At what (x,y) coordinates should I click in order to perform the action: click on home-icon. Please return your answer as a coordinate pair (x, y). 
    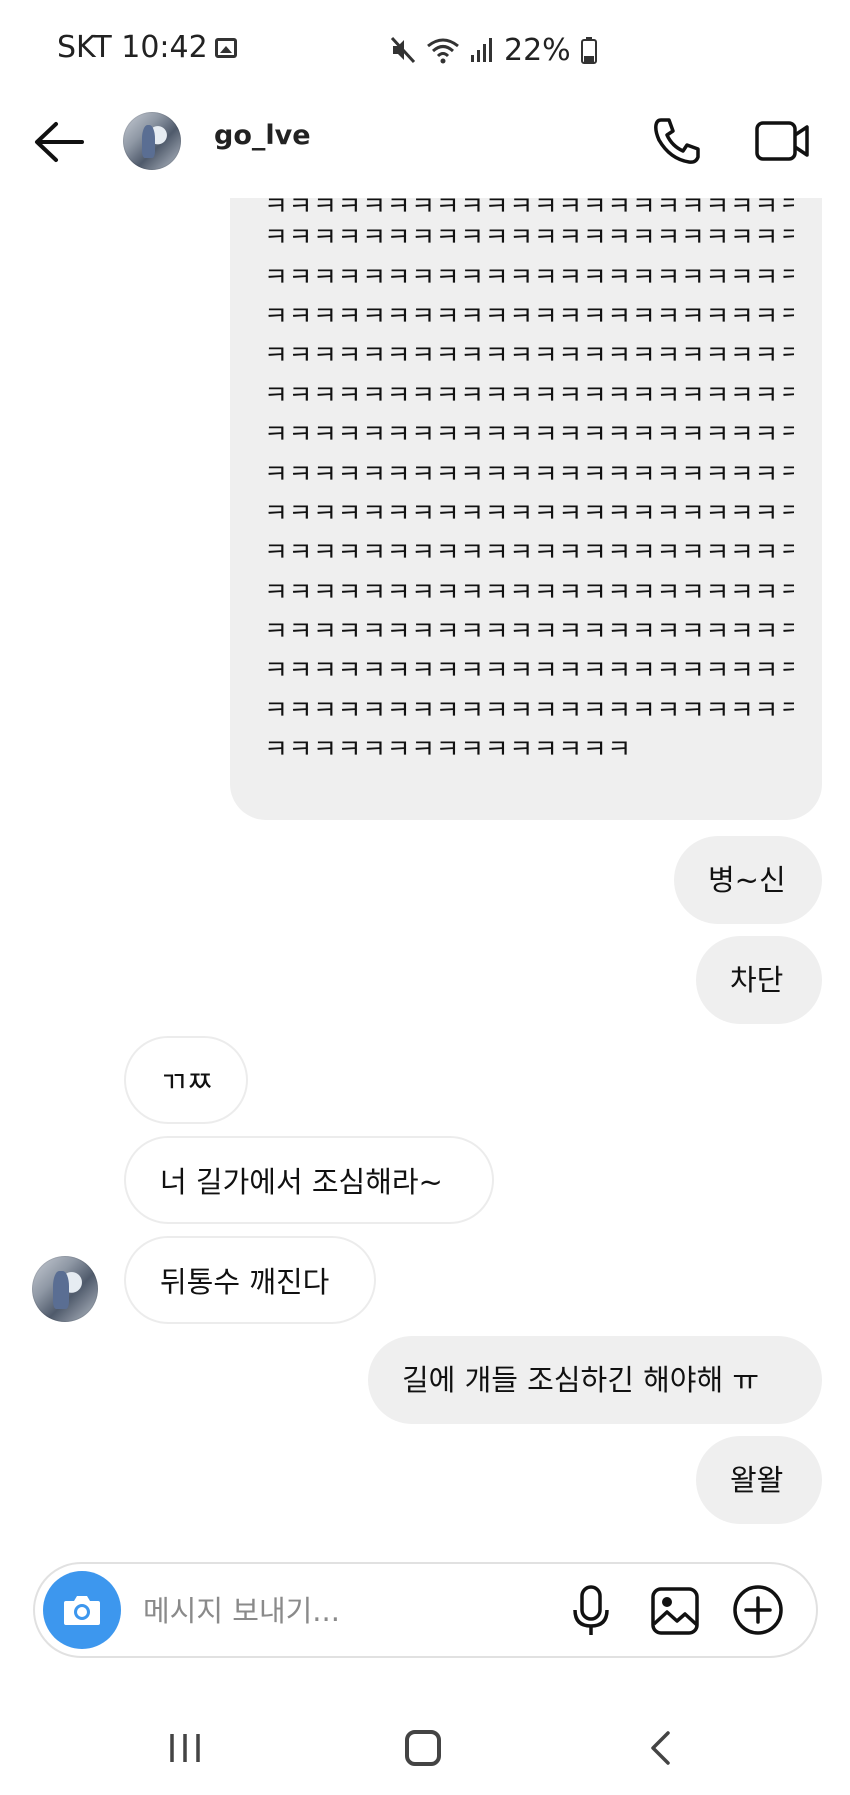
    Looking at the image, I should click on (423, 1748).